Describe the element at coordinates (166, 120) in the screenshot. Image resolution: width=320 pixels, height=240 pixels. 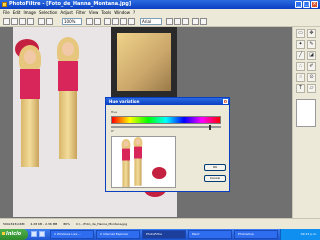
I see `hue-spectrum` at that location.